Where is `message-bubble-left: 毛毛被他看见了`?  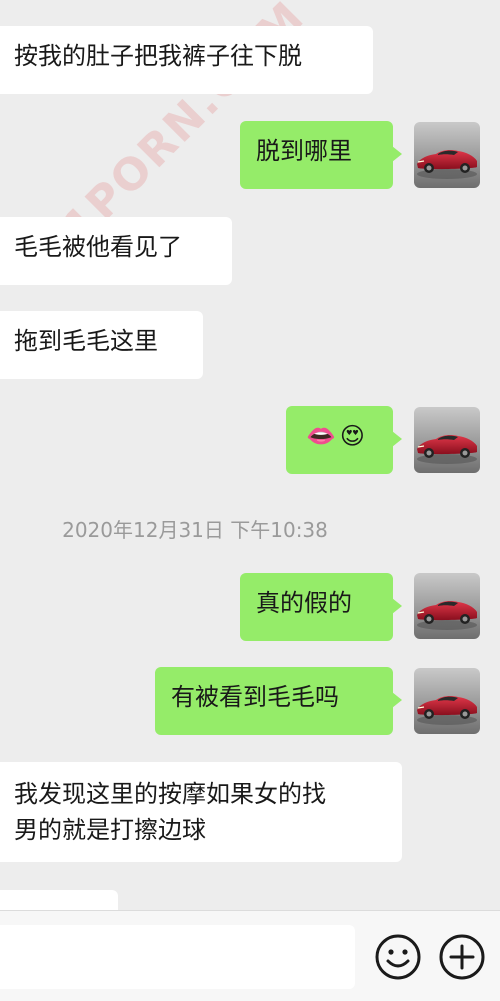
message-bubble-left: 毛毛被他看见了 is located at coordinates (116, 251).